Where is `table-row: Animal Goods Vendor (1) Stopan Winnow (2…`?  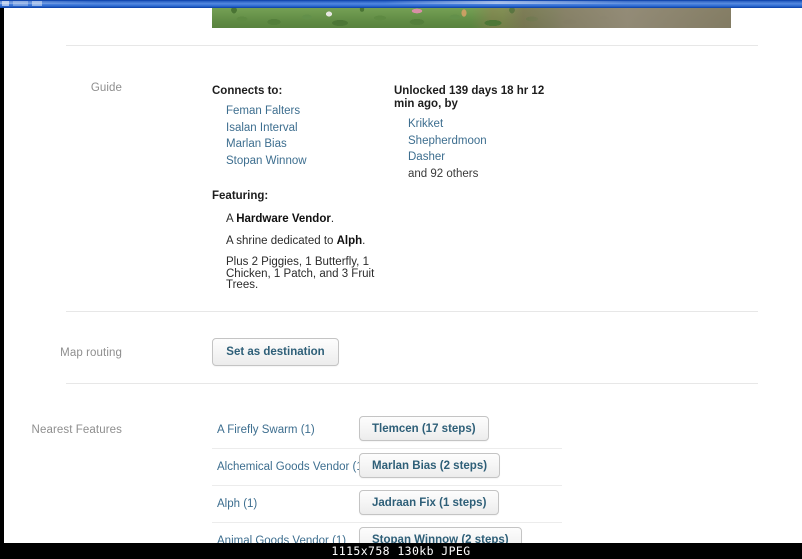 table-row: Animal Goods Vendor (1) Stopan Winnow (2… is located at coordinates (387, 533).